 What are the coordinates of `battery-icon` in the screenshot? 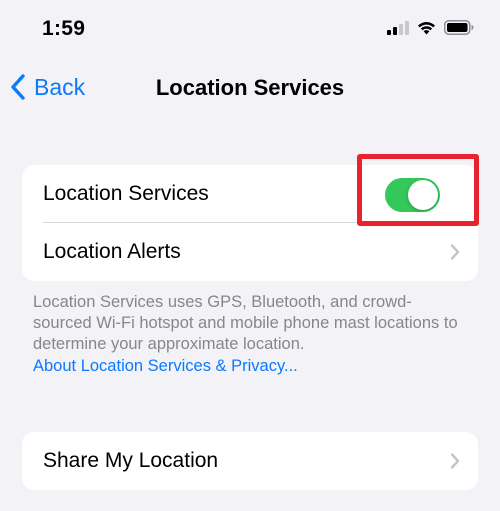 It's located at (459, 27).